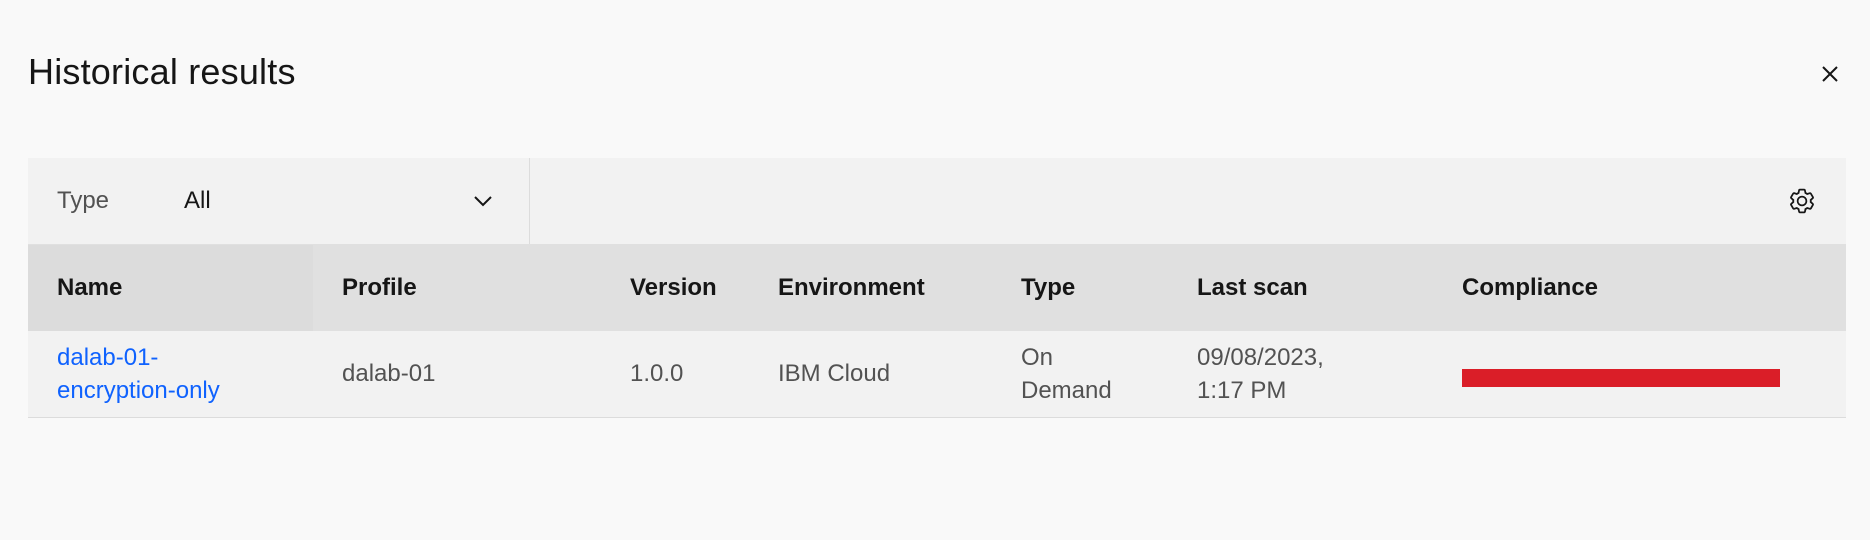 This screenshot has width=1870, height=540. What do you see at coordinates (108, 357) in the screenshot?
I see `result-name-line1: dalab-01-` at bounding box center [108, 357].